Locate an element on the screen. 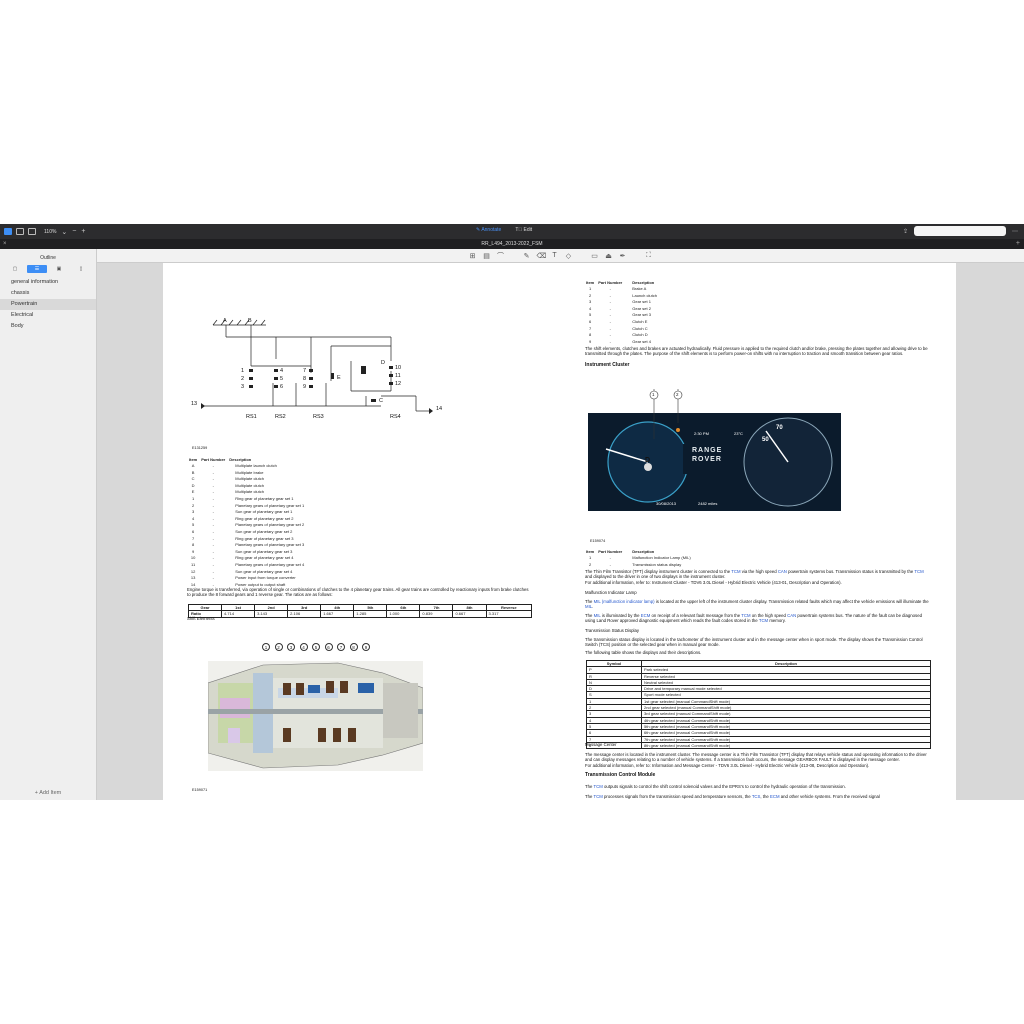  callout-marker: 3 is located at coordinates (291, 647).